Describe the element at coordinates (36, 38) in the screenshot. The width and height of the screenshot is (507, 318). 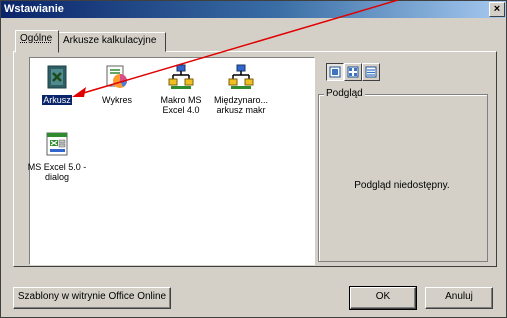
I see `tab-general-label: Ogólne` at that location.